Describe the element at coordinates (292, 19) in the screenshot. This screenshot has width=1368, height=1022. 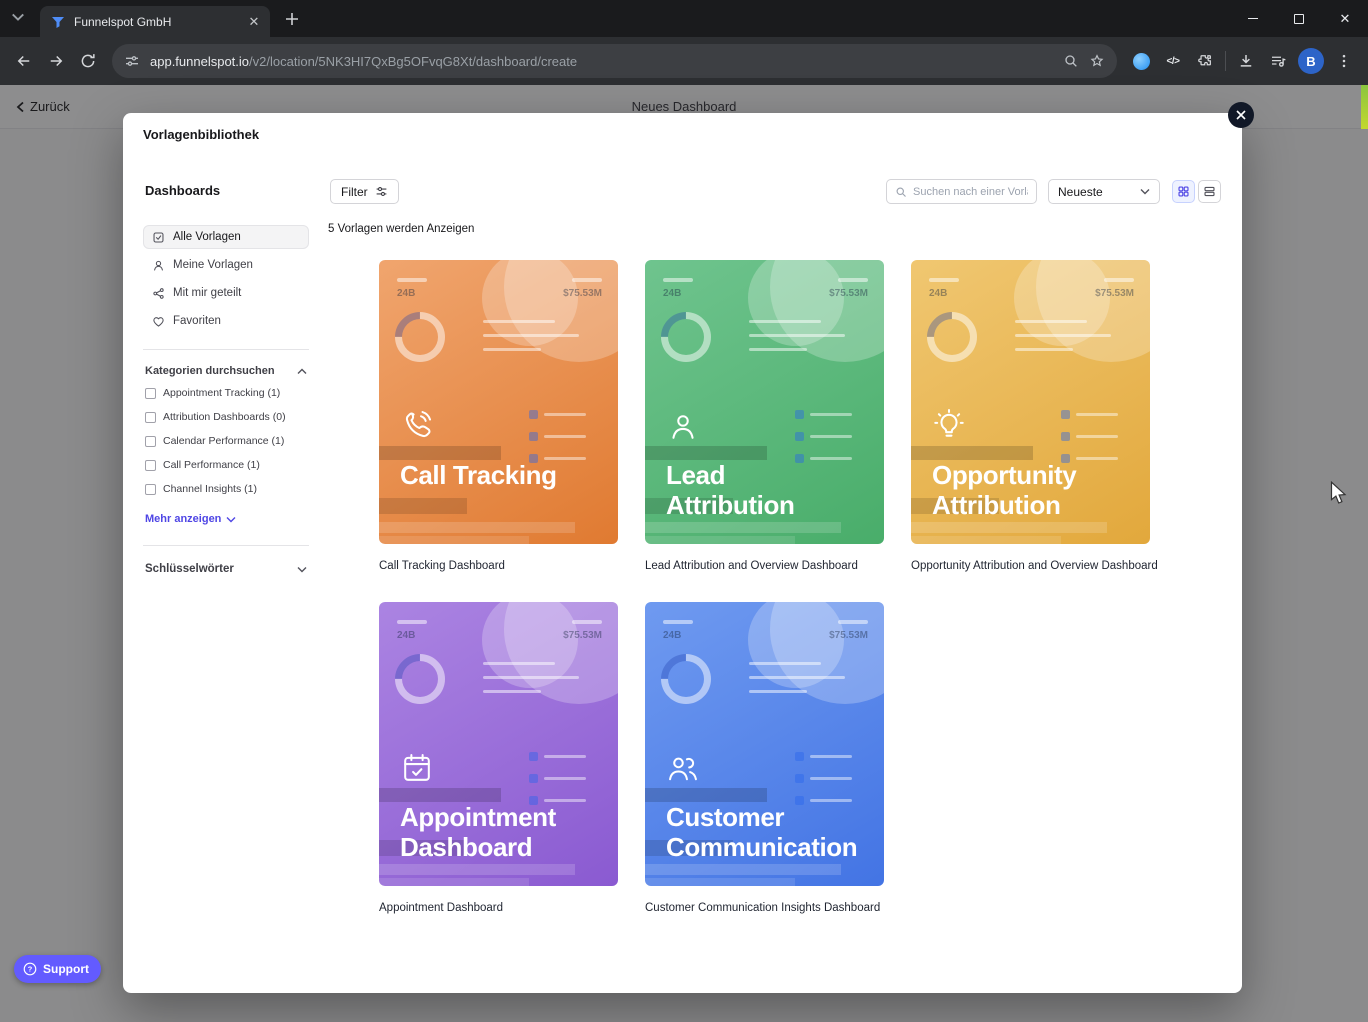
I see `new-tab-icon` at that location.